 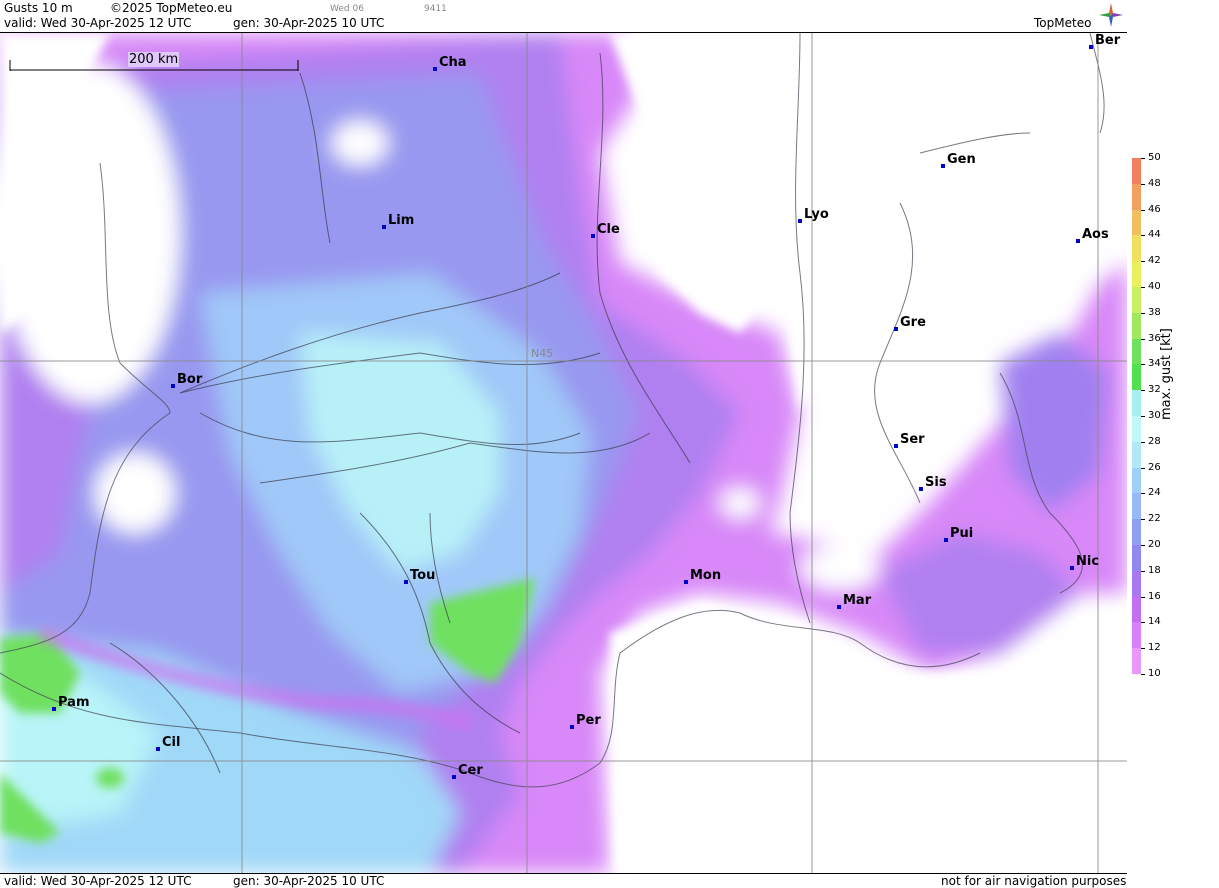 What do you see at coordinates (909, 440) in the screenshot?
I see `city-label: Ser` at bounding box center [909, 440].